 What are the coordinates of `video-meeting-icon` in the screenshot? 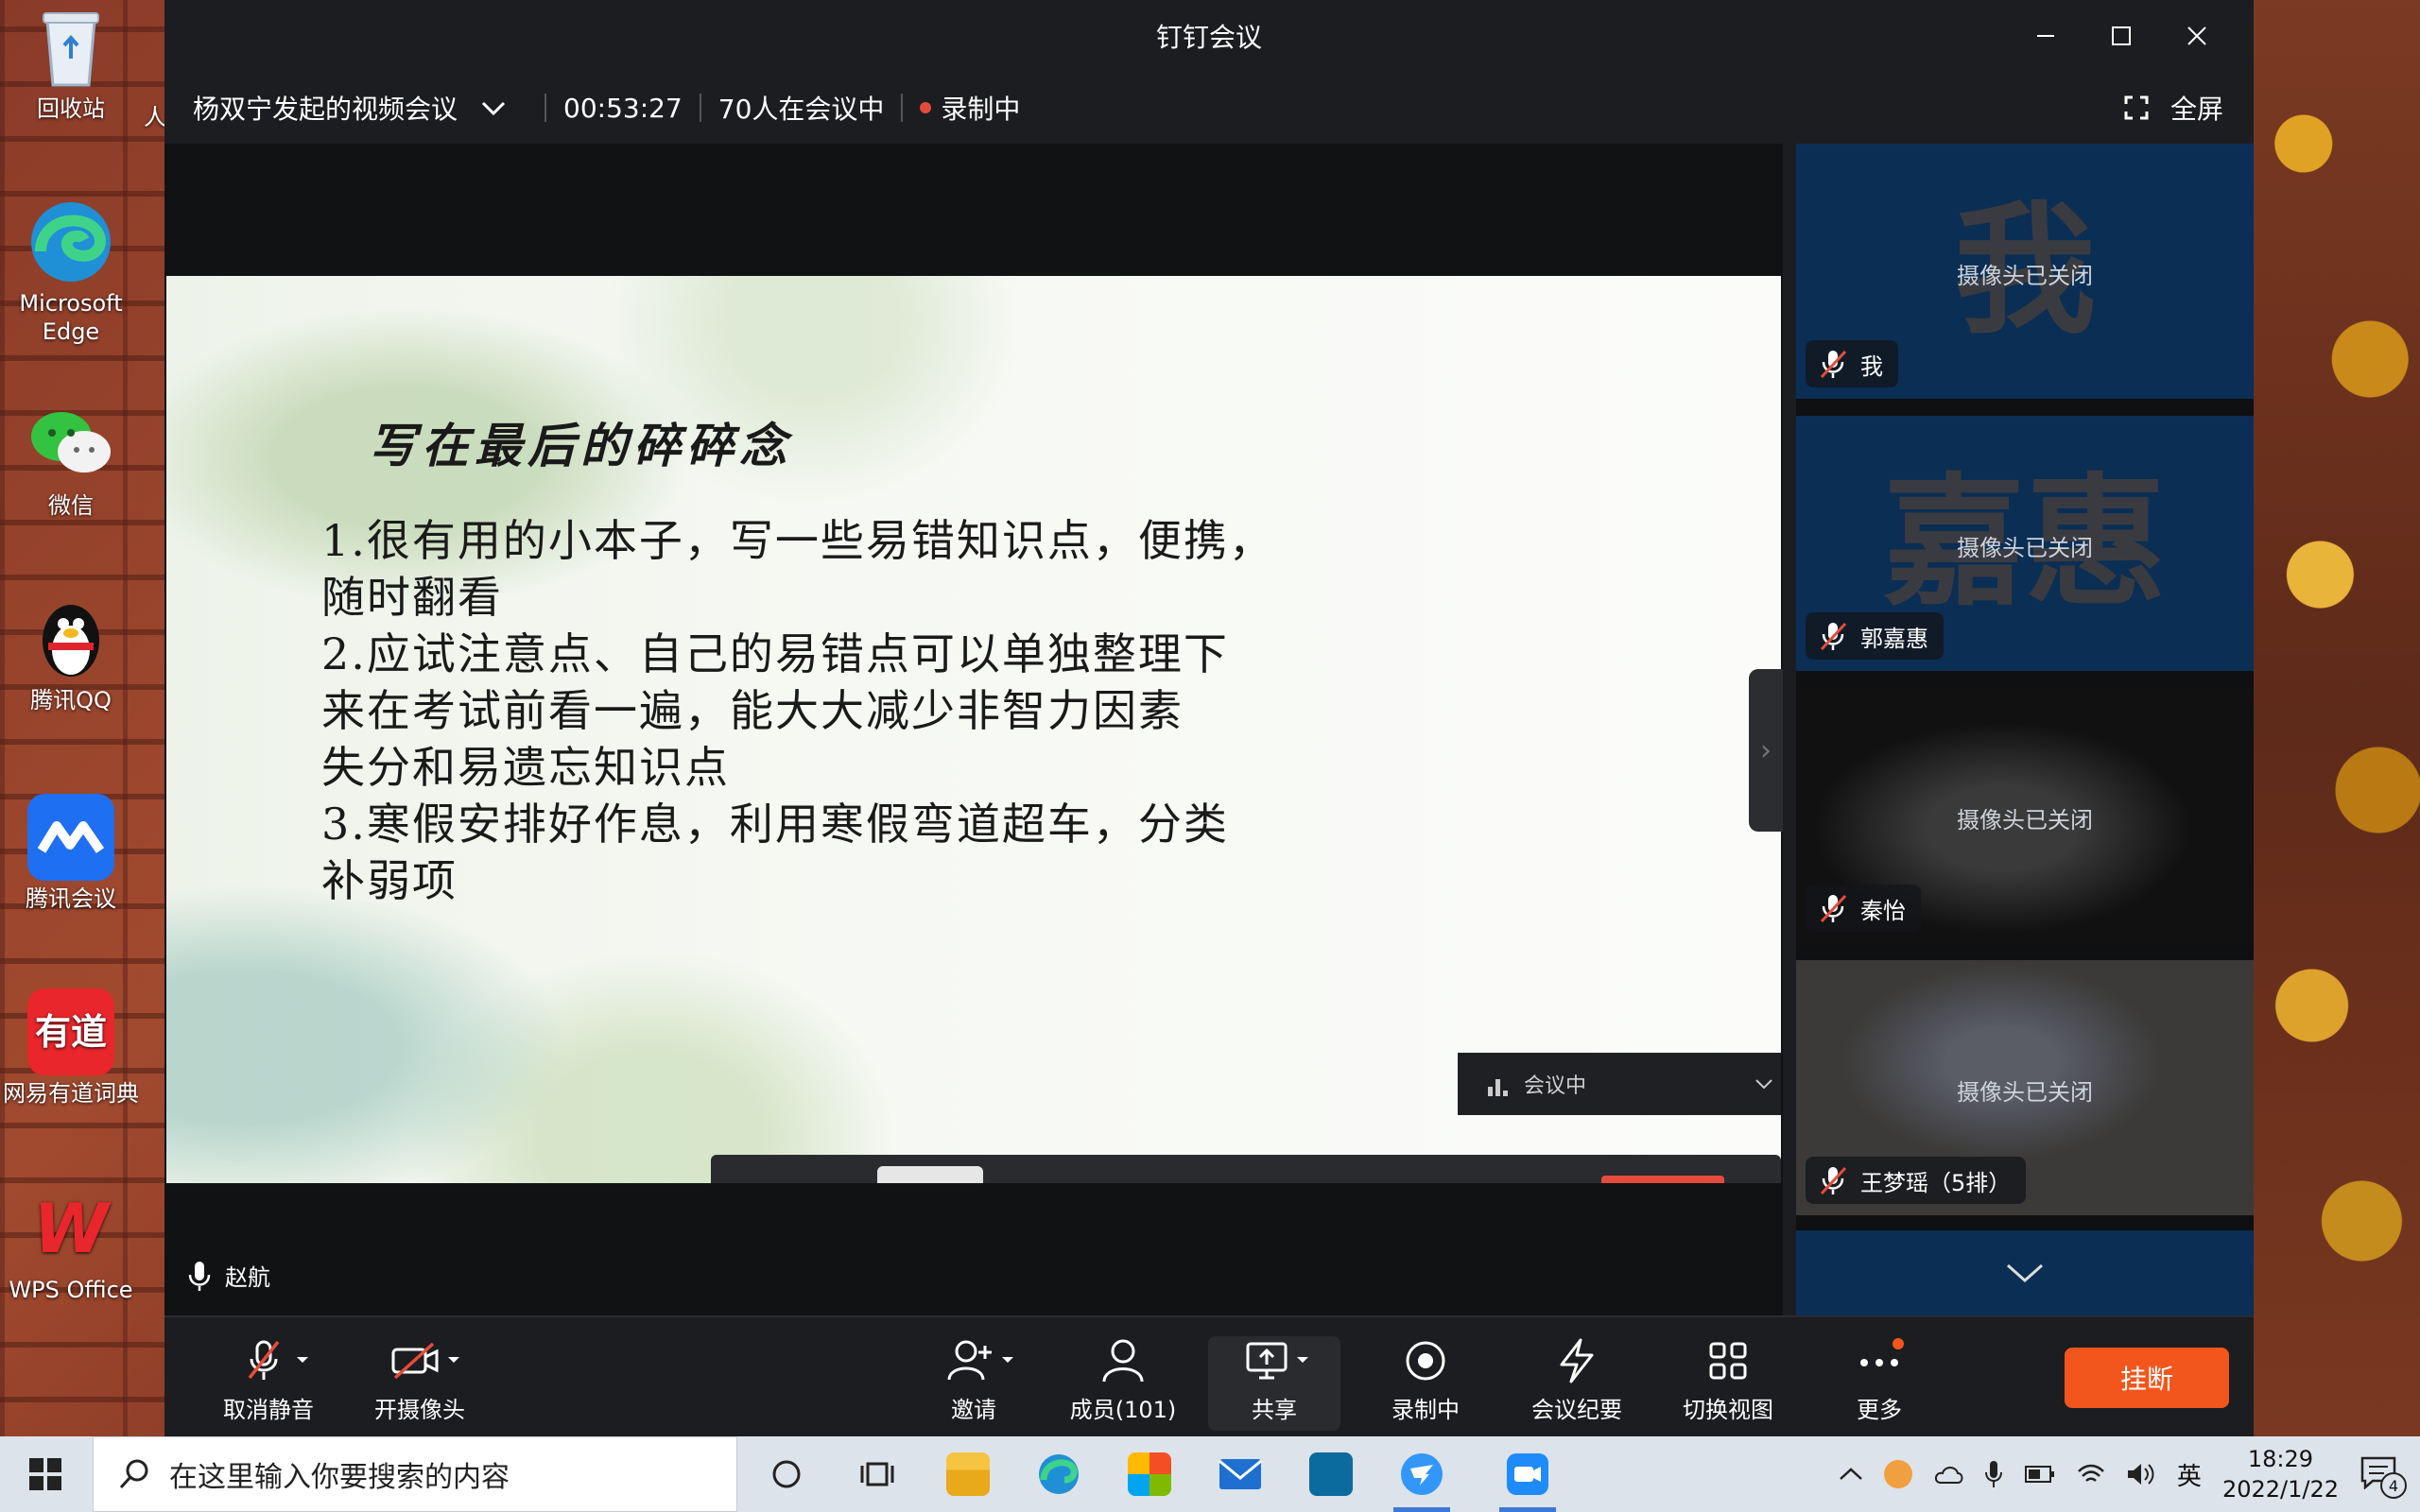 It's located at (1527, 1474).